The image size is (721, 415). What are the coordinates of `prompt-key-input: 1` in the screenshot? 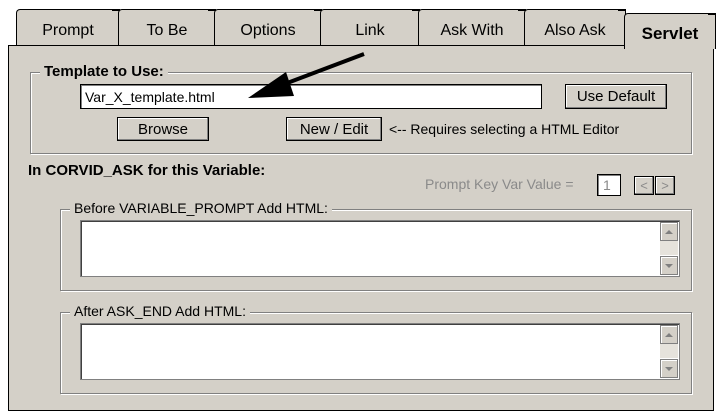 It's located at (609, 185).